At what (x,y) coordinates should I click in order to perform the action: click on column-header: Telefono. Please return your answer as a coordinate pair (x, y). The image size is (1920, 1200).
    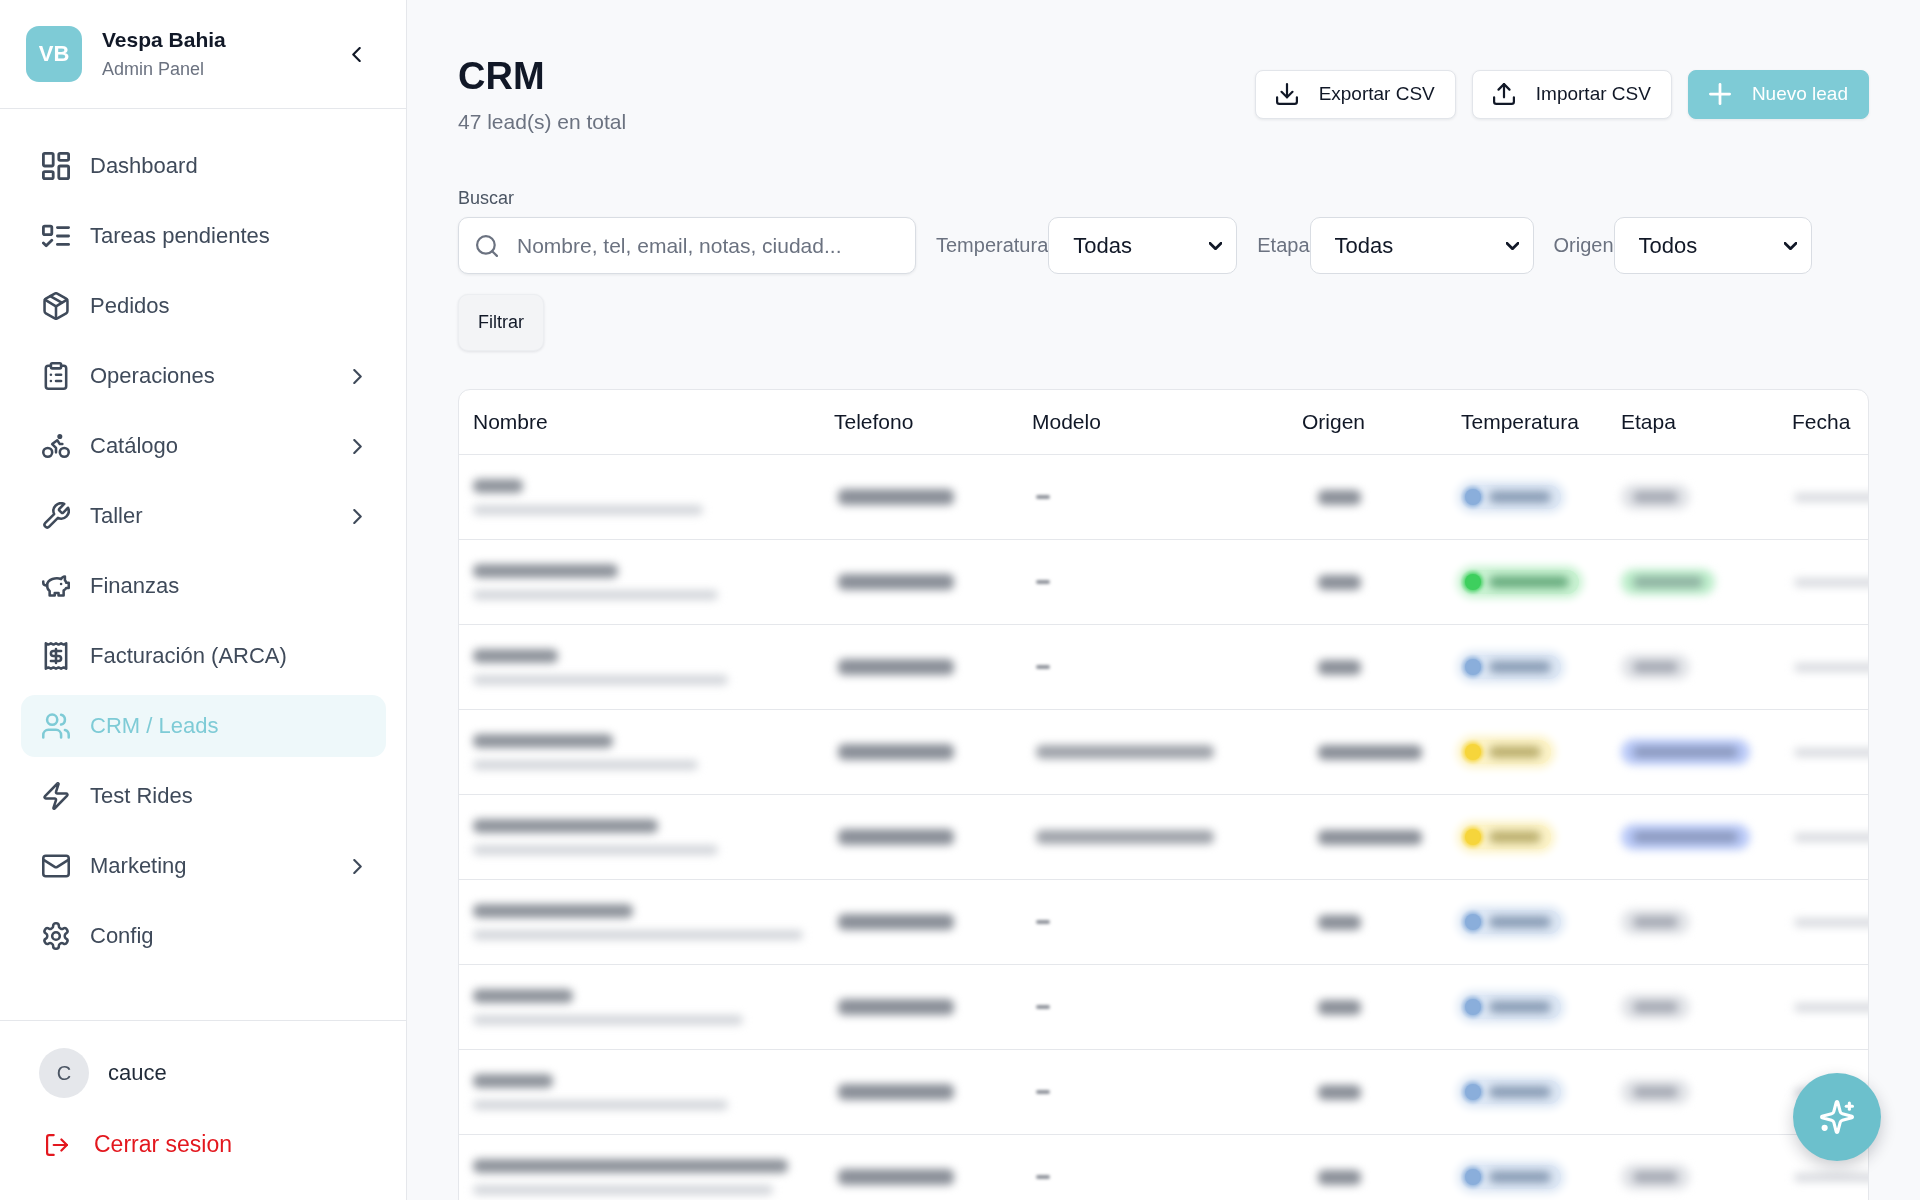
    Looking at the image, I should click on (874, 422).